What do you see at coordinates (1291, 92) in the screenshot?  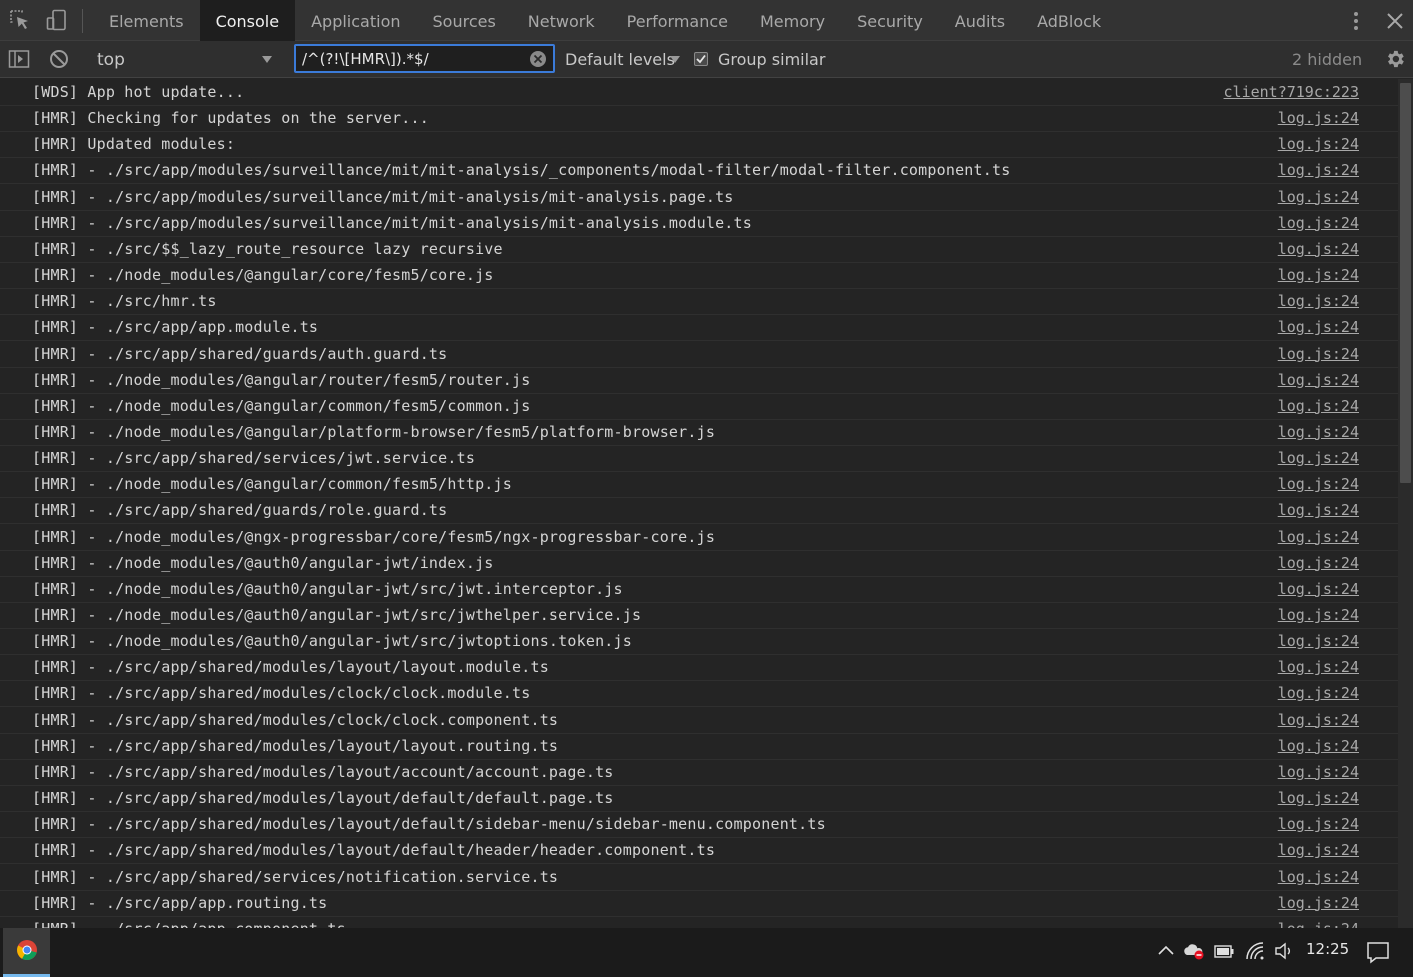 I see `source-link: client?719c:223` at bounding box center [1291, 92].